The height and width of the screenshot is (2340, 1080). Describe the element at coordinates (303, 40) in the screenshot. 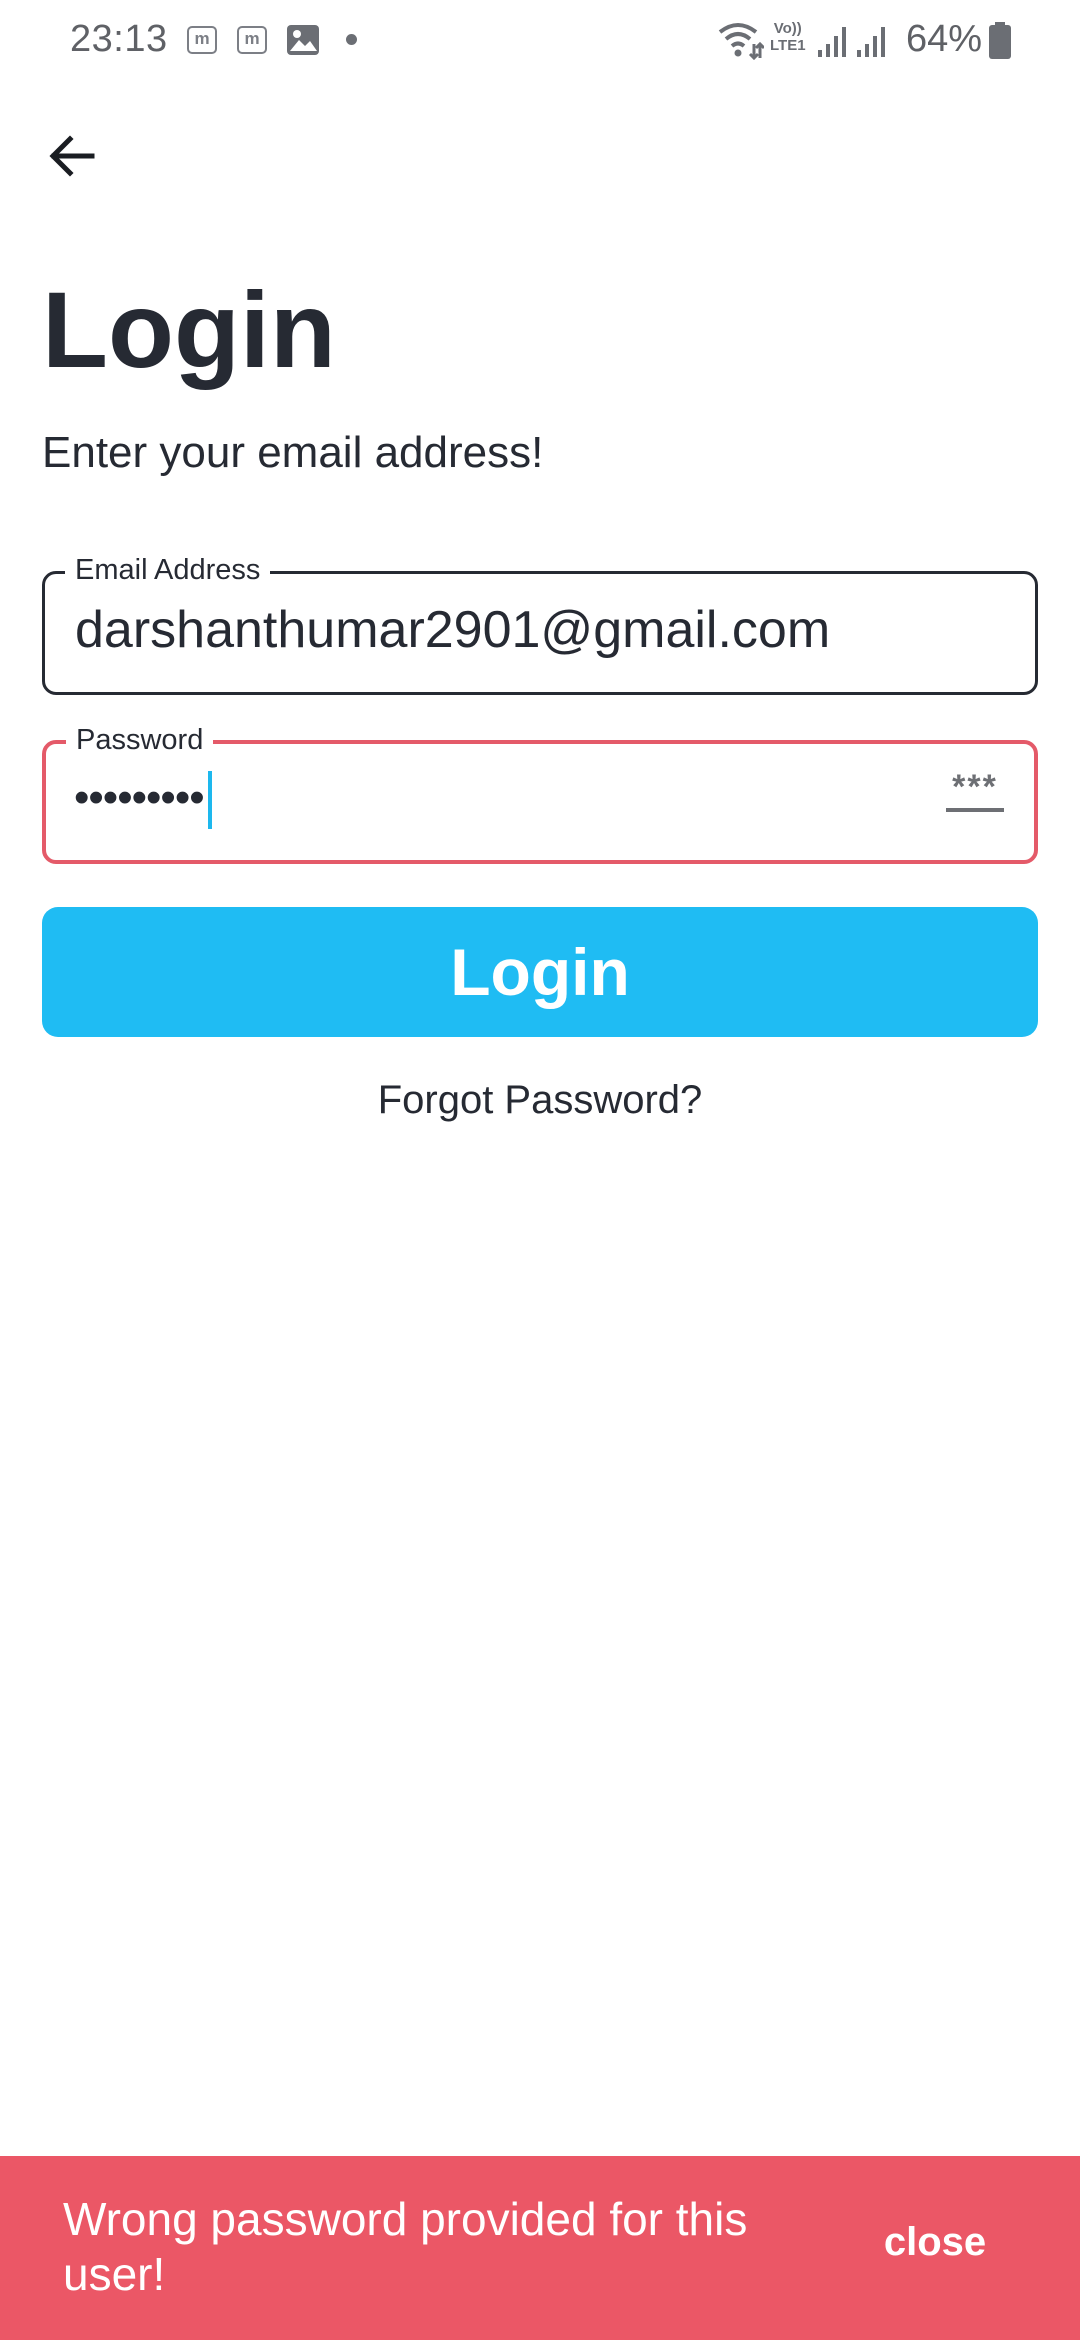

I see `gallery-icon` at that location.